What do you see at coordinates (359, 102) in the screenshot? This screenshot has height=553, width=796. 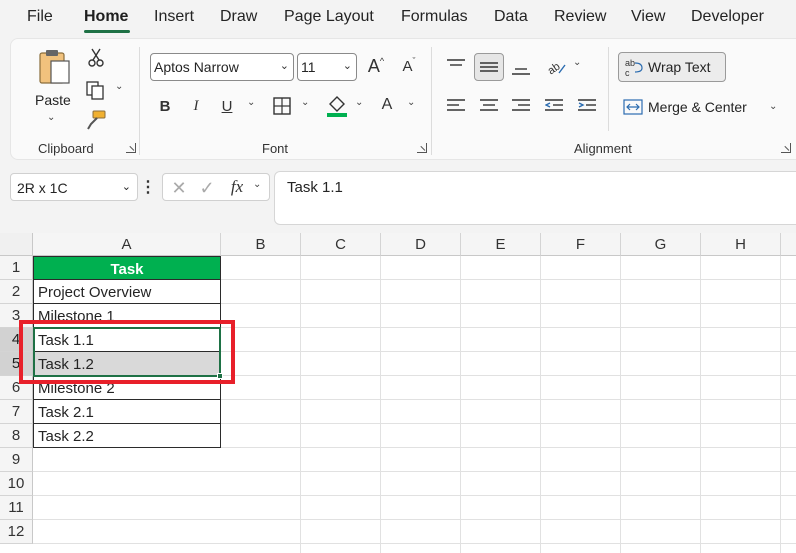 I see `fill-color-chevron-icon: ⌄` at bounding box center [359, 102].